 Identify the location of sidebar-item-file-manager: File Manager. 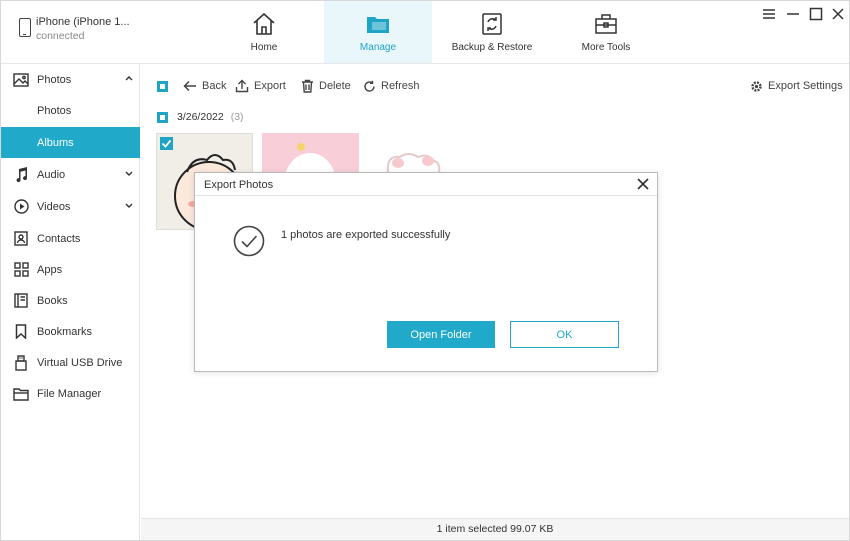
(70, 393).